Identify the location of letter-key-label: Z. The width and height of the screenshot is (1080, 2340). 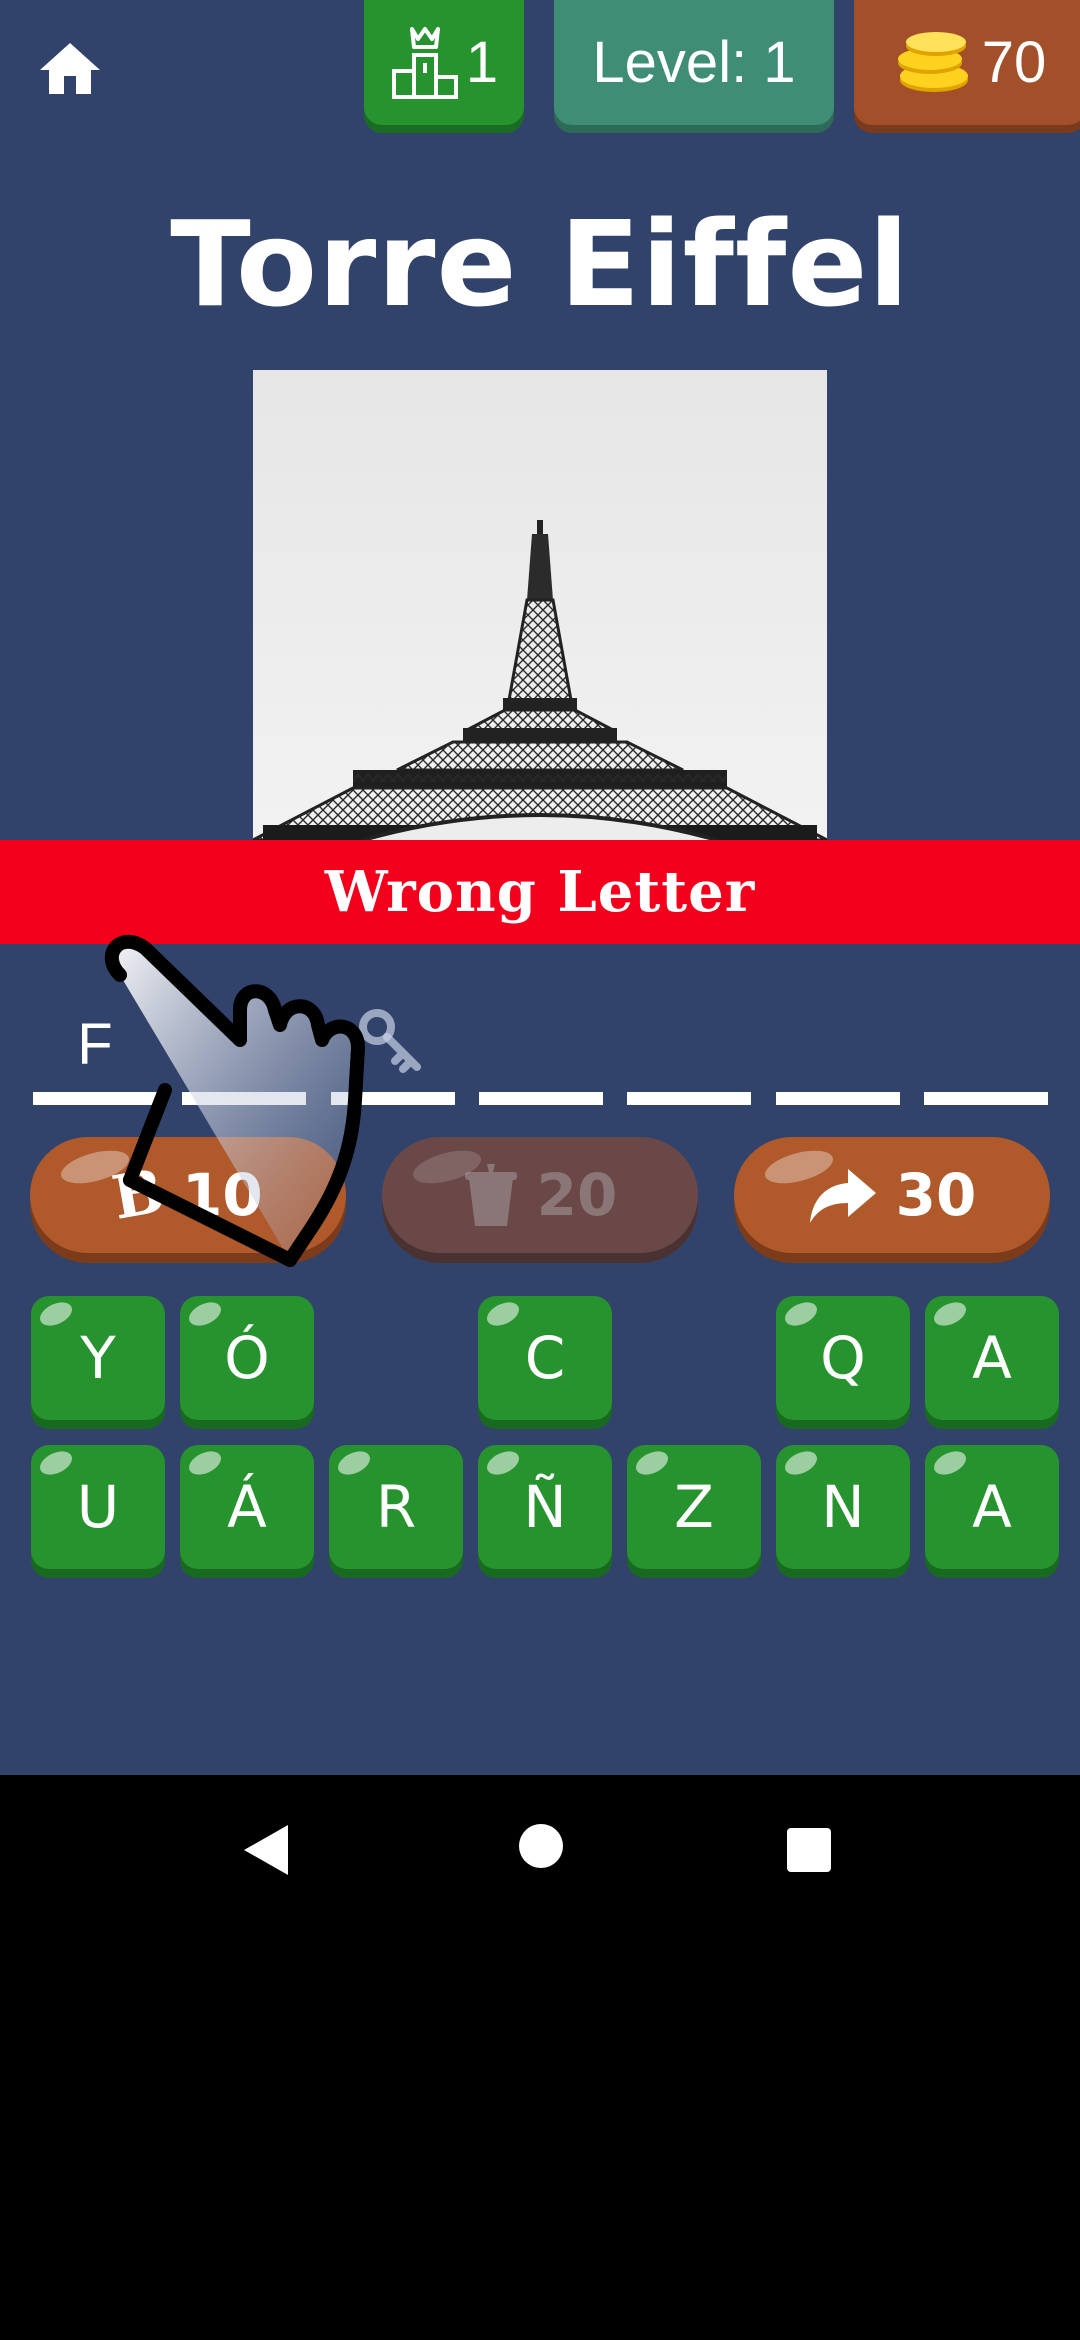
(694, 1507).